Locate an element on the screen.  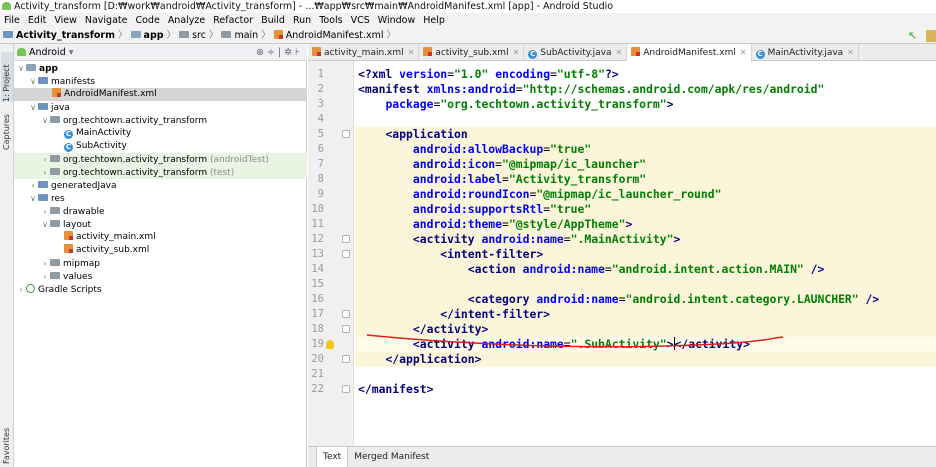
toolbar-button is located at coordinates (931, 36).